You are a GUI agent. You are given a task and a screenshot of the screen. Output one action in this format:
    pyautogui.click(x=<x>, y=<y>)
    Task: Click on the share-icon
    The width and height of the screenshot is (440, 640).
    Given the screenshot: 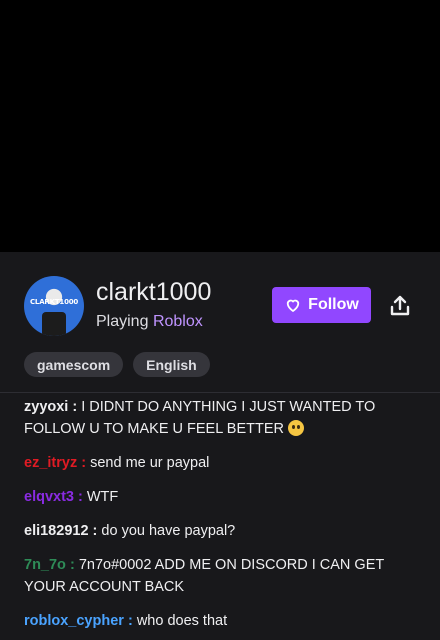 What is the action you would take?
    pyautogui.click(x=400, y=305)
    